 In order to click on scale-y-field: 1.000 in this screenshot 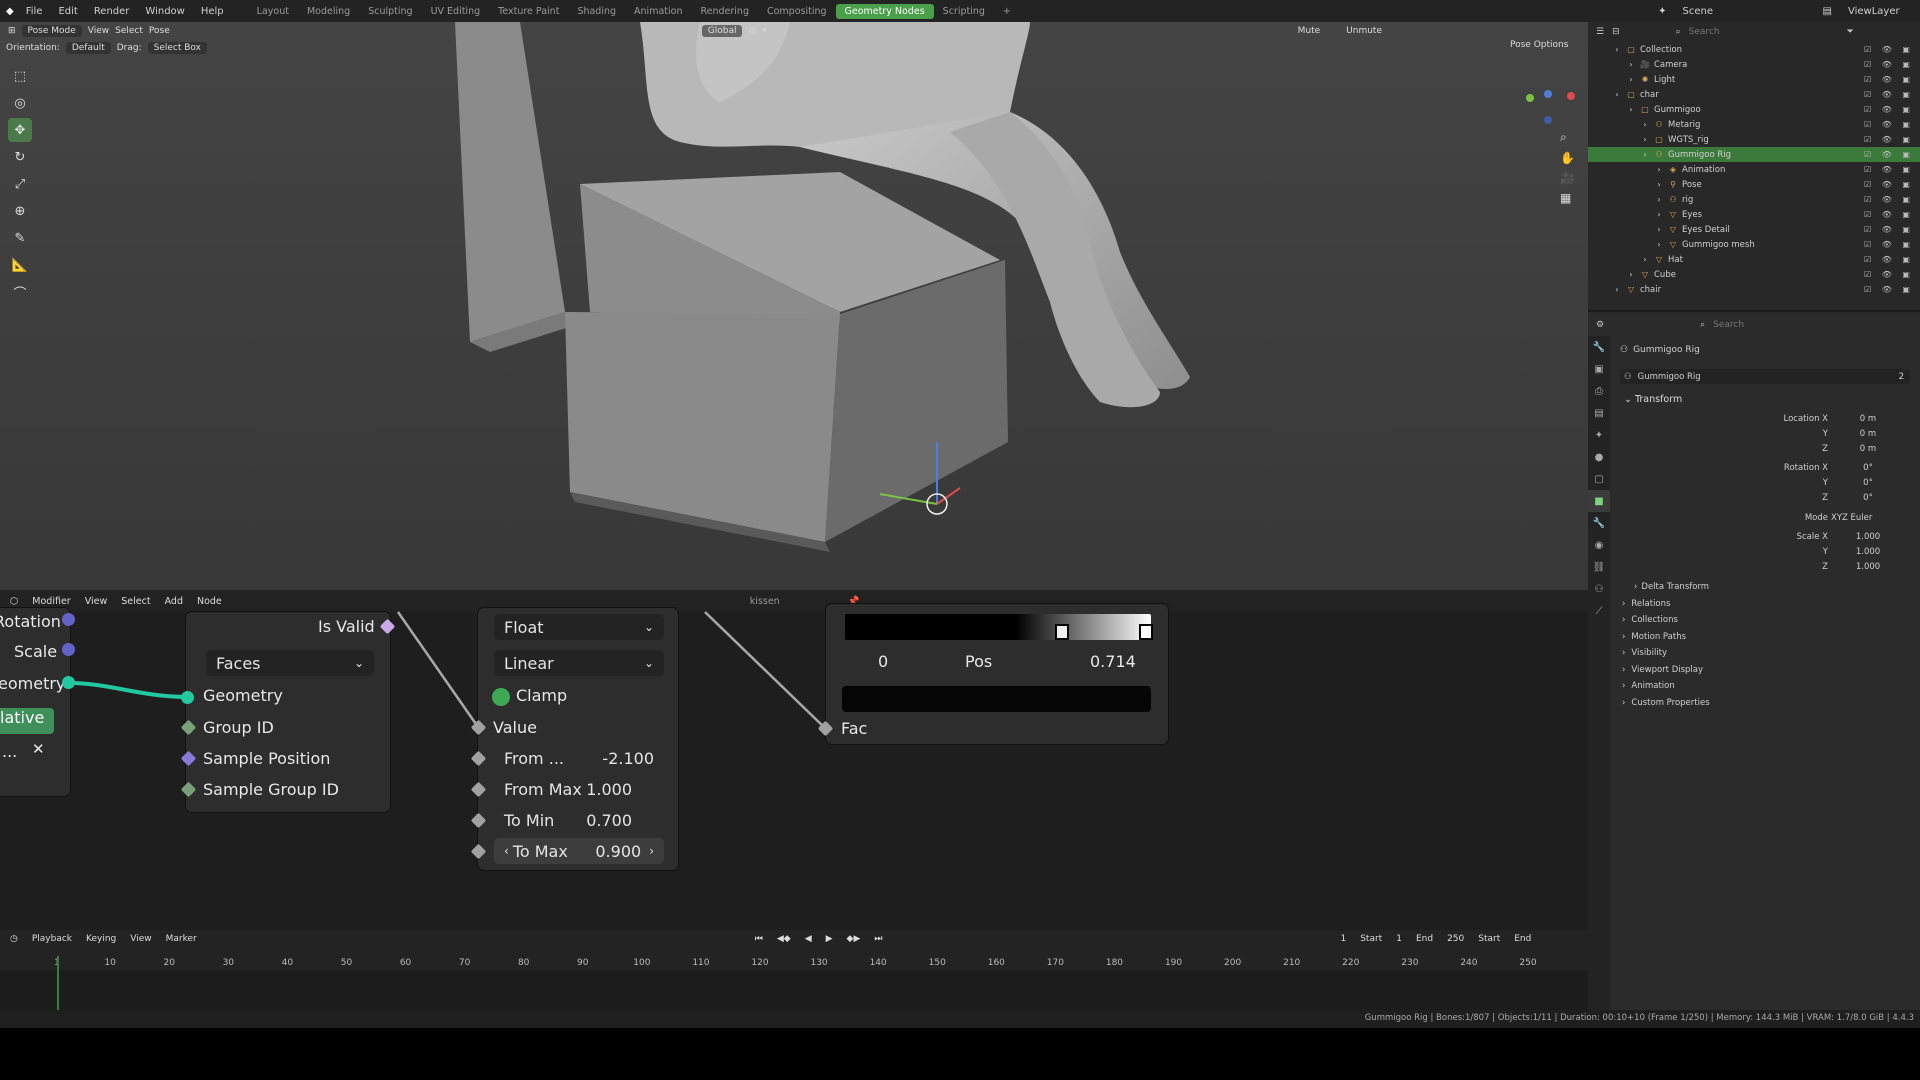, I will do `click(1868, 551)`.